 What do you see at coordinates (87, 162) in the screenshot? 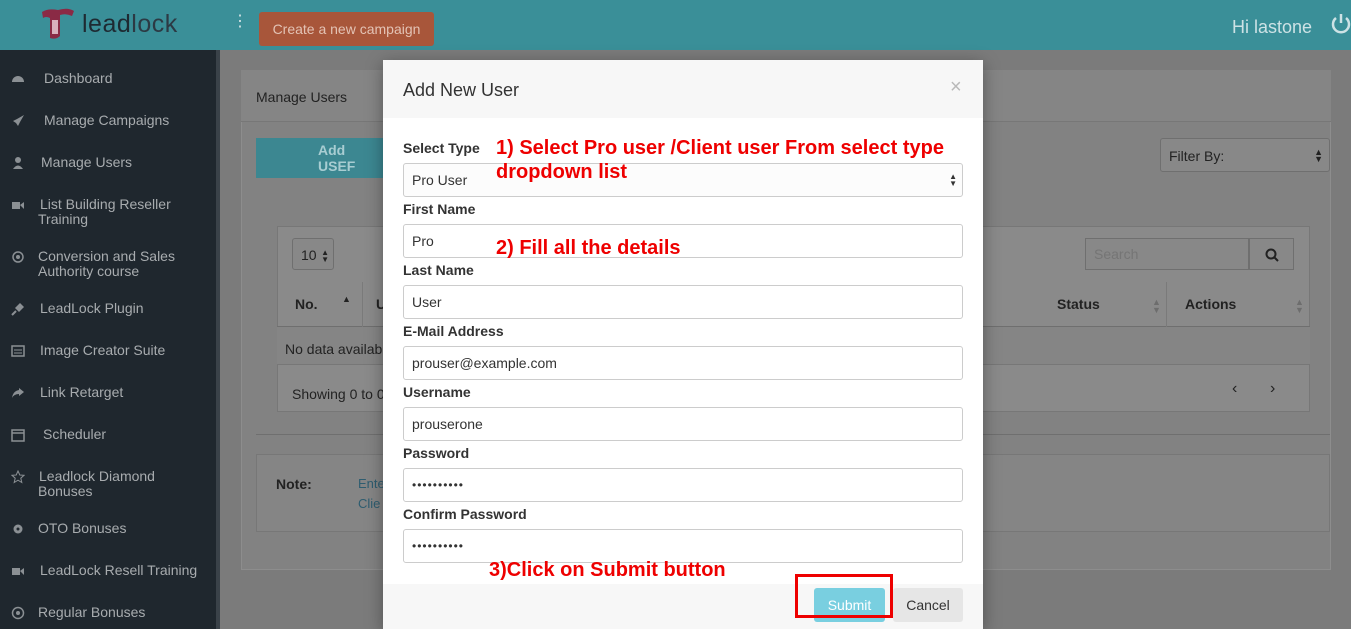
I see `sidebar-item-label: Manage Users` at bounding box center [87, 162].